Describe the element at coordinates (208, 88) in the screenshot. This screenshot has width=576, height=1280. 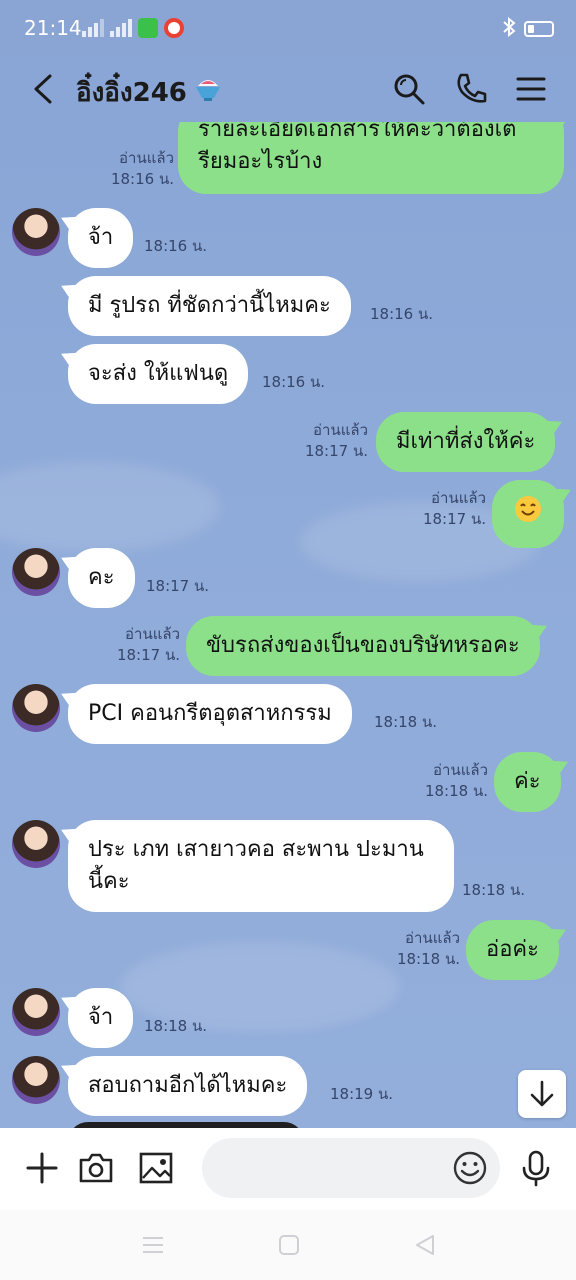
I see `shaved-ice-icon` at that location.